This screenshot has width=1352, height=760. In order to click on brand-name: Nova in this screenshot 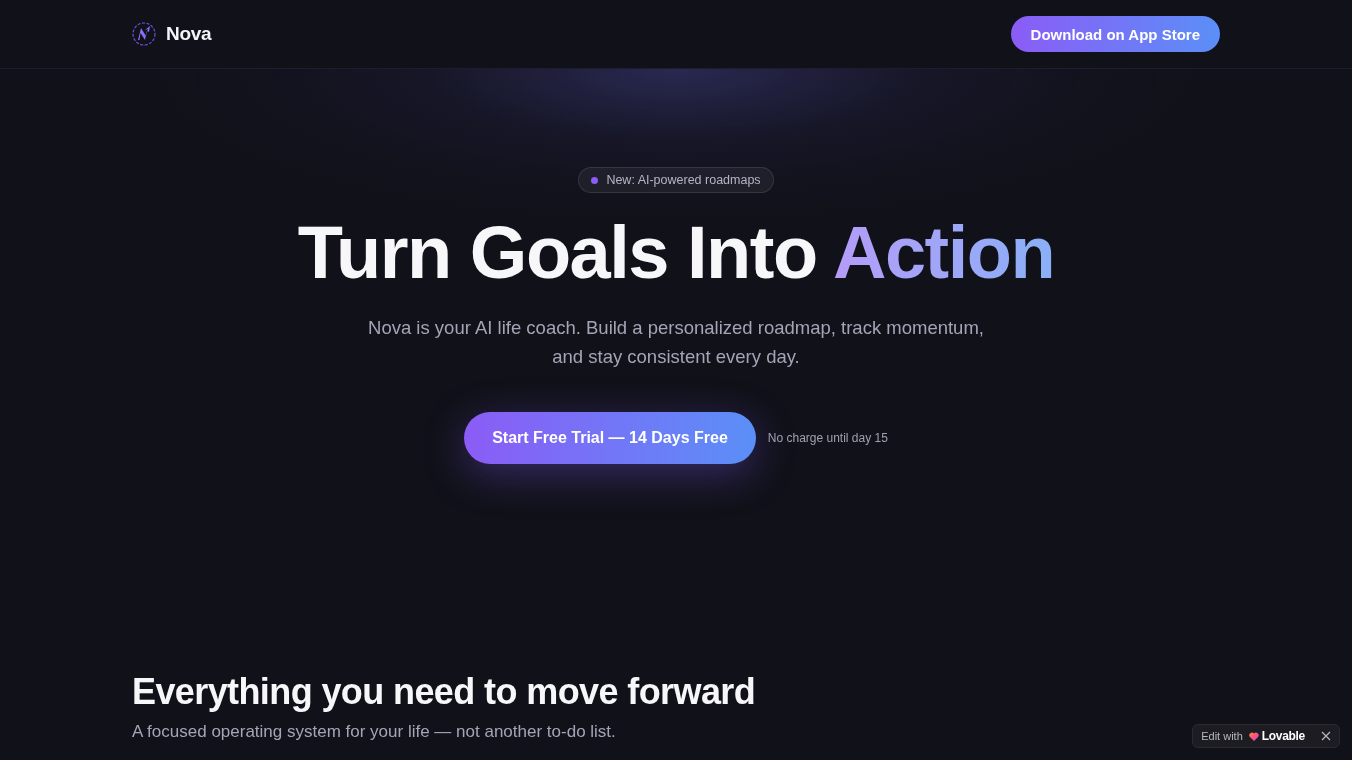, I will do `click(189, 34)`.